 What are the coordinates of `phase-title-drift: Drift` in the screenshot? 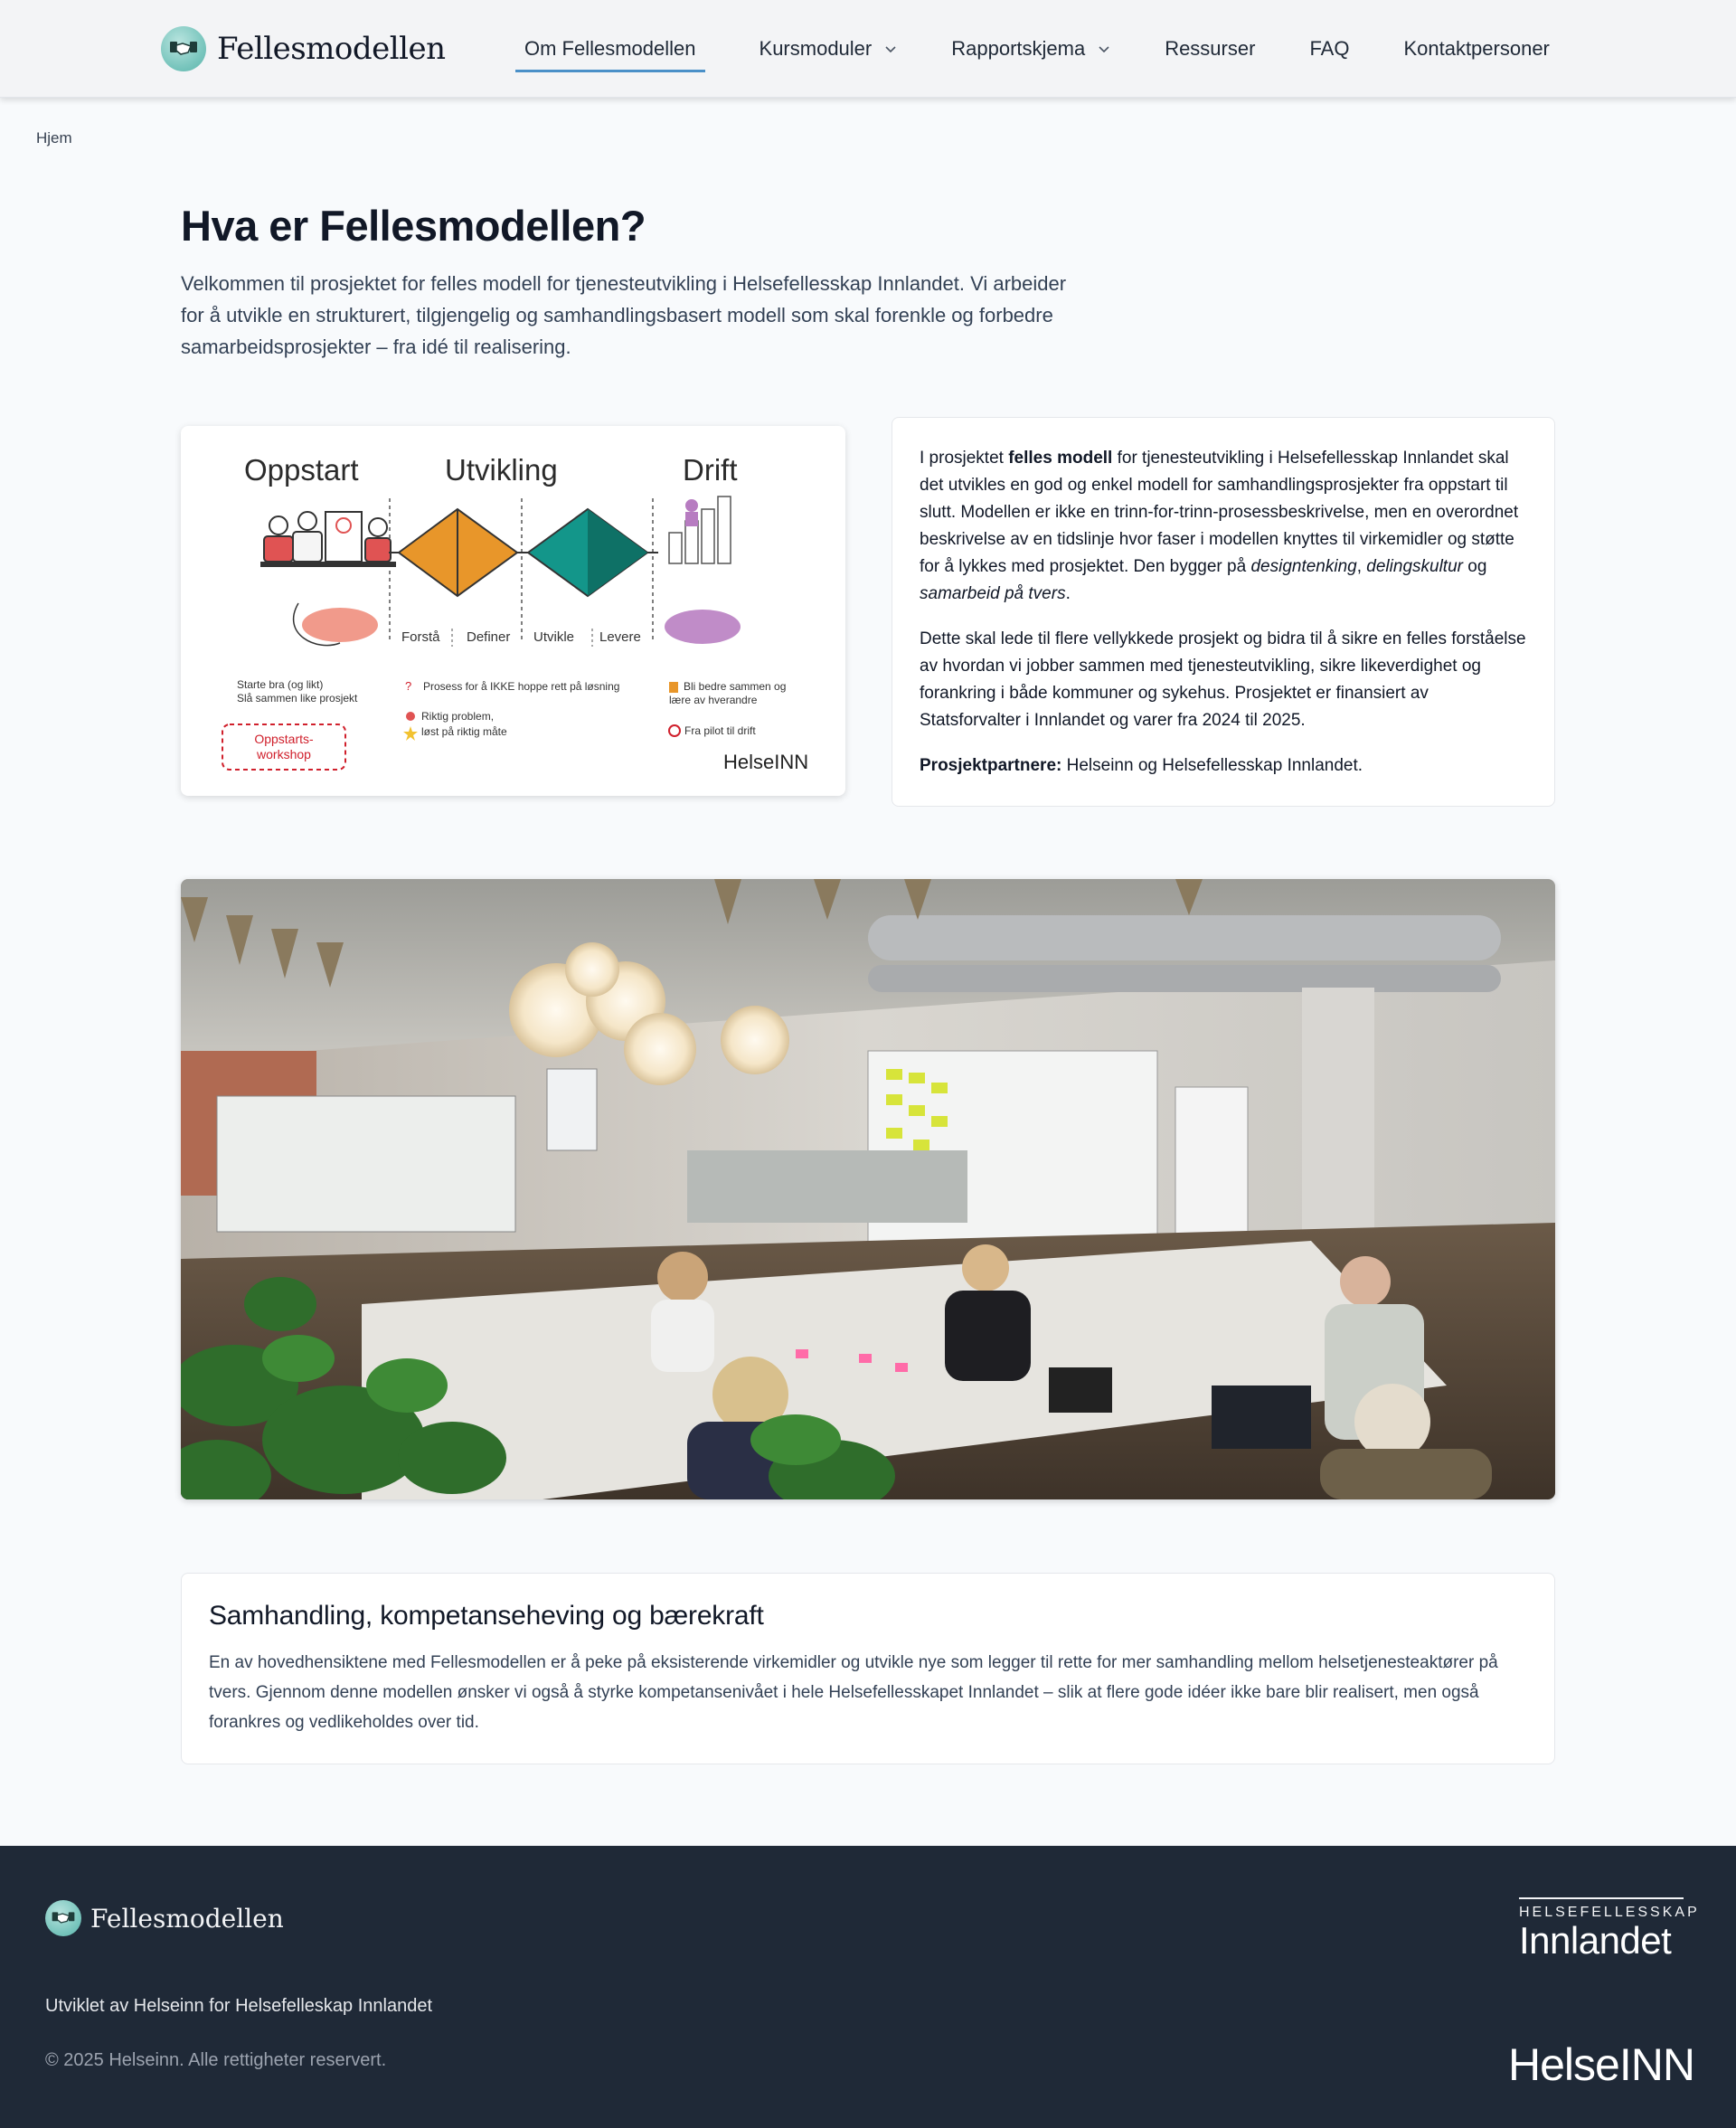 It's located at (711, 470).